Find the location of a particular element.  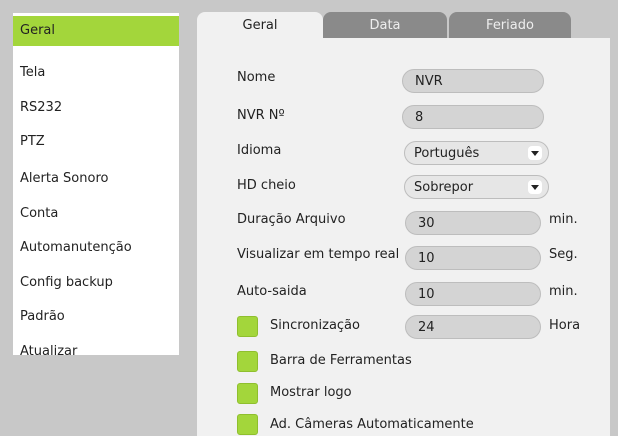

tab-geral: Geral is located at coordinates (260, 26).